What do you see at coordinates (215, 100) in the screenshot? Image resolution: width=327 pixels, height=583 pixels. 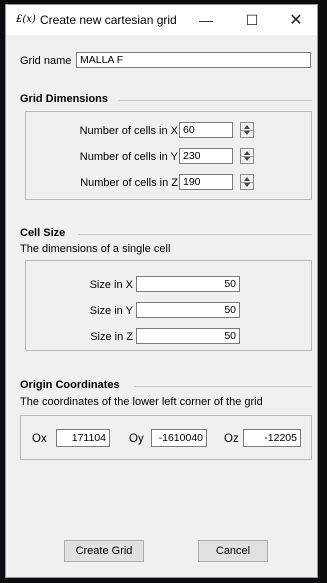 I see `grid-dimensions-divider` at bounding box center [215, 100].